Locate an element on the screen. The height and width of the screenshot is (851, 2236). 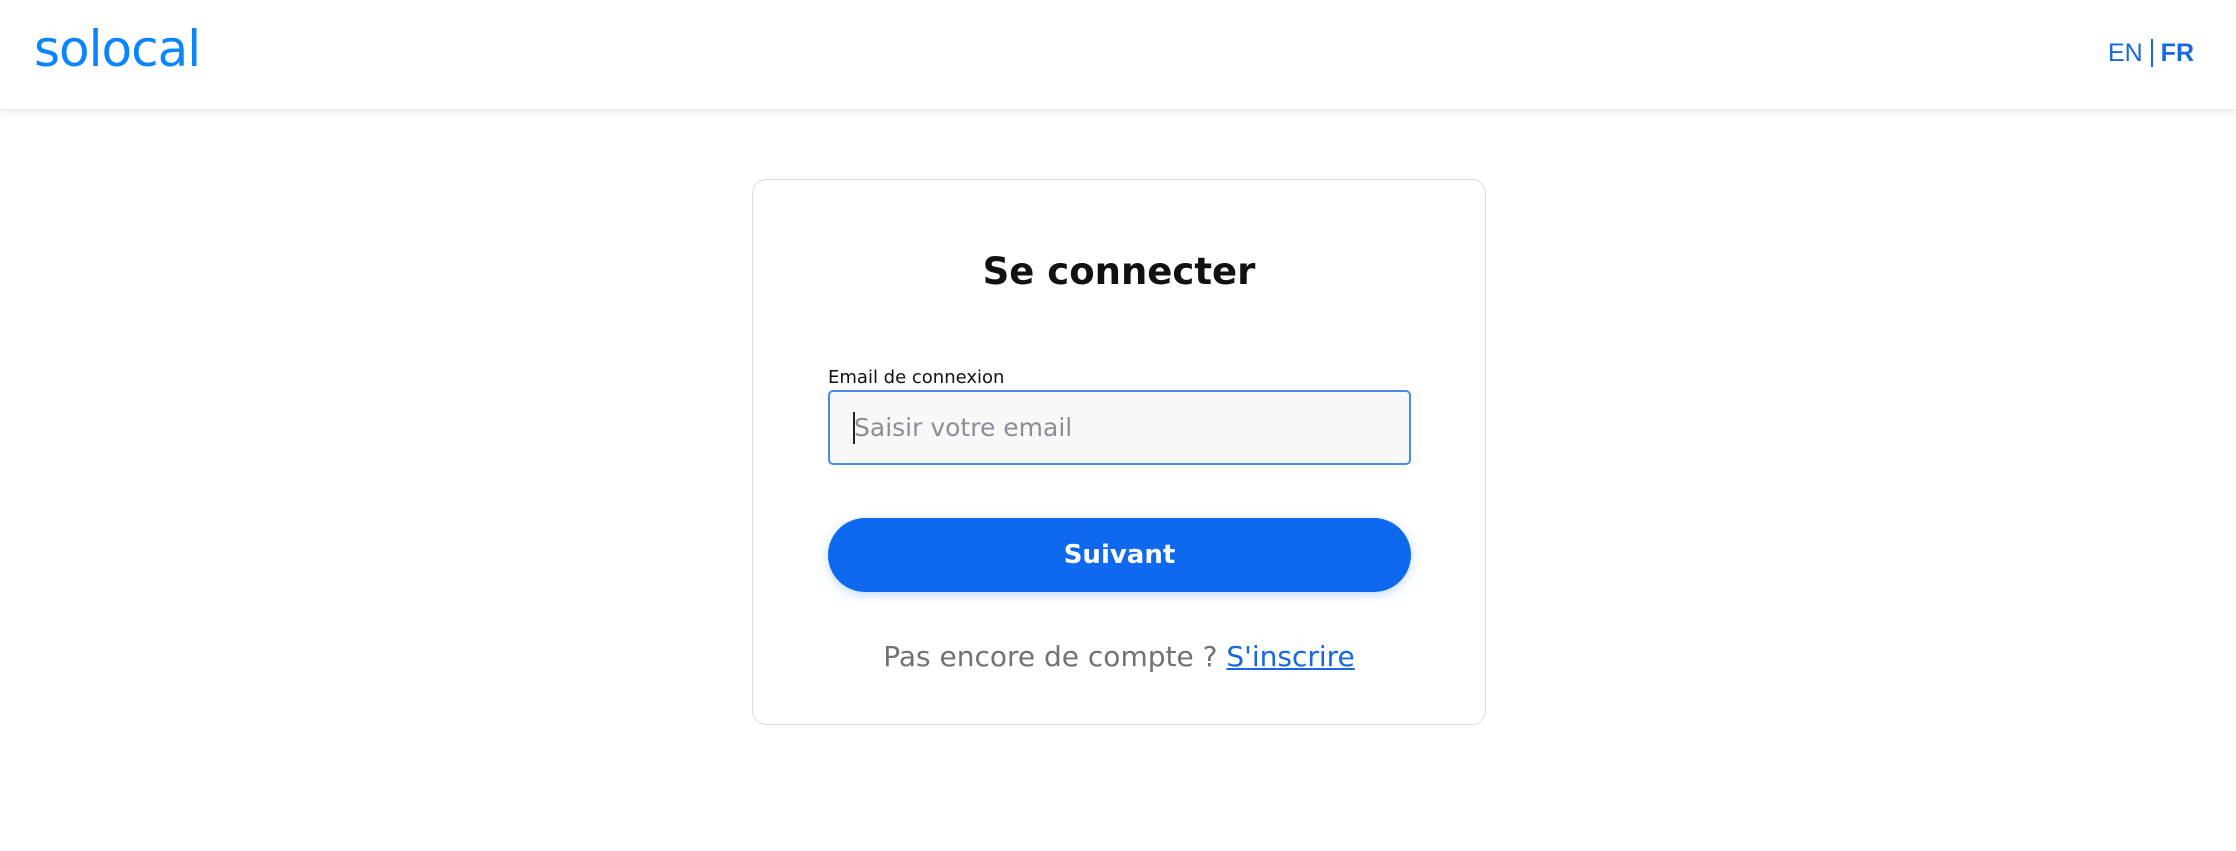
top-header: solocal EN FR is located at coordinates (1118, 55).